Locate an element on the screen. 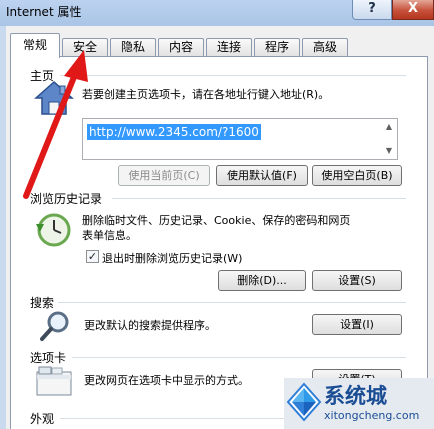 The image size is (434, 429). watermark-domain: xitongcheng.com is located at coordinates (372, 415).